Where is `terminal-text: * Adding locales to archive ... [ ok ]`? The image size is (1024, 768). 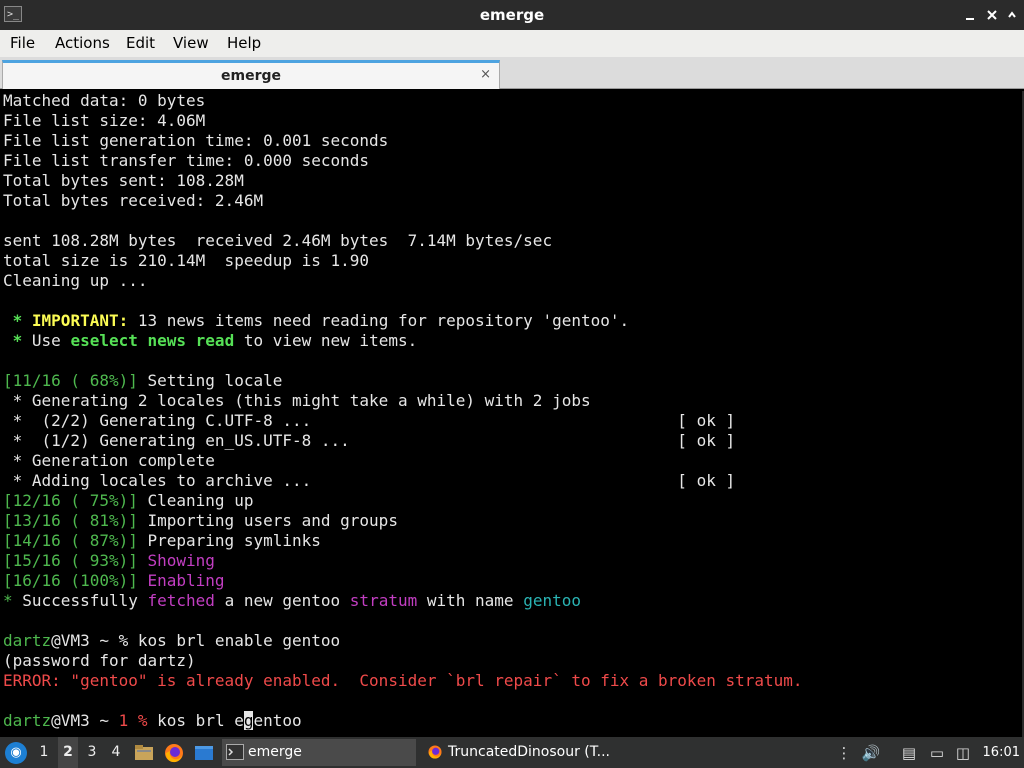 terminal-text: * Adding locales to archive ... [ ok ] is located at coordinates (369, 480).